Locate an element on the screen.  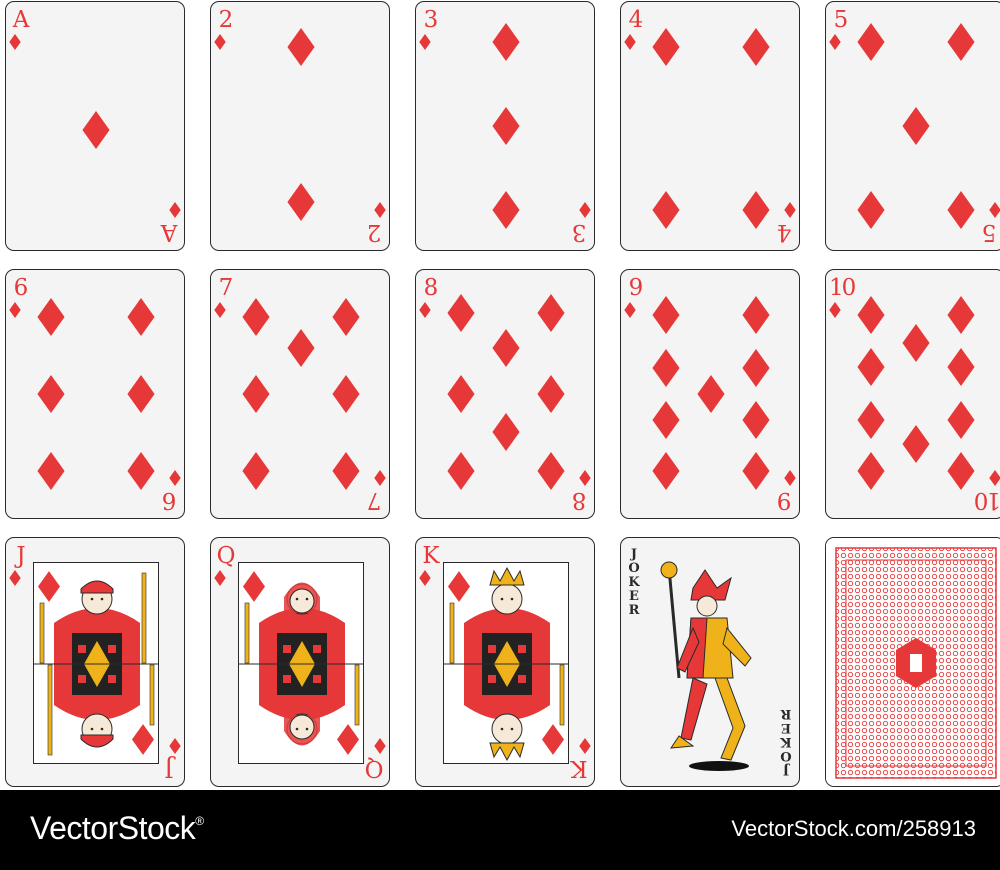
index-top-left: Q is located at coordinates (225, 565).